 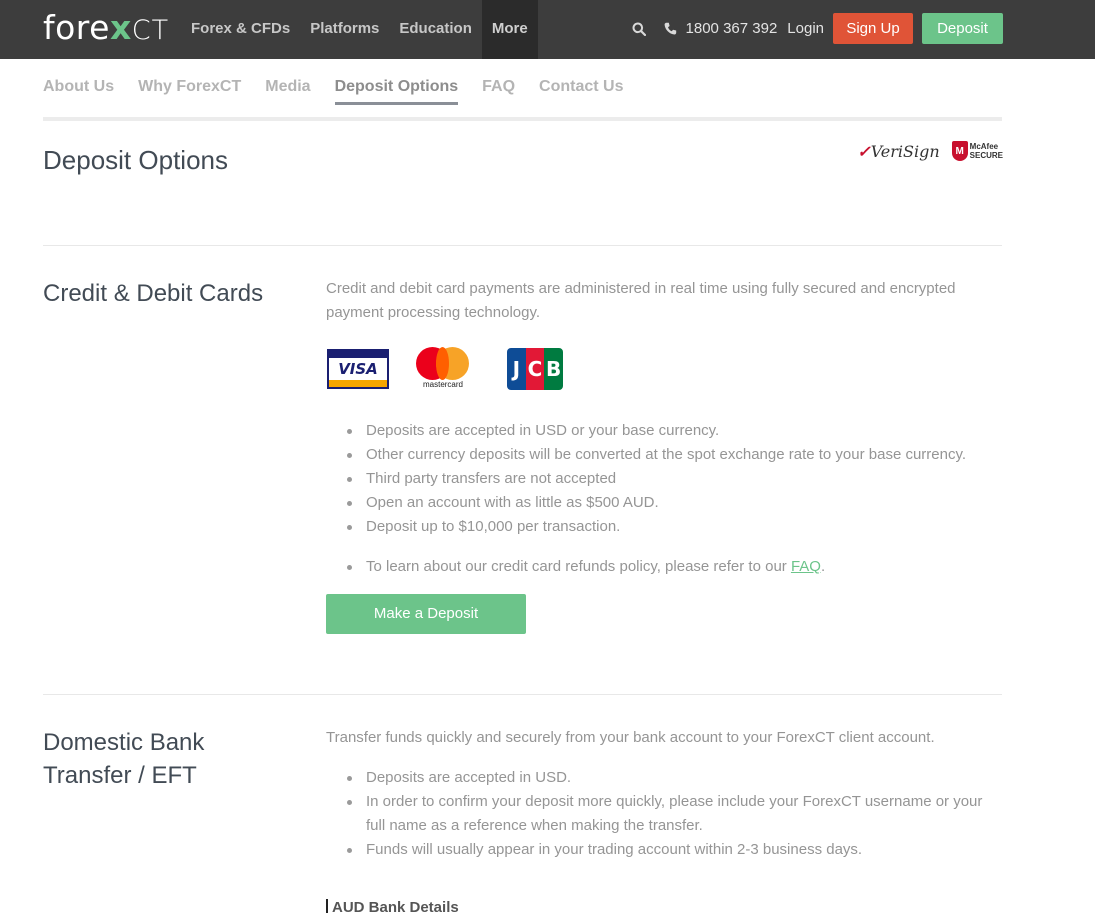 I want to click on visa-logo: VISA, so click(x=358, y=369).